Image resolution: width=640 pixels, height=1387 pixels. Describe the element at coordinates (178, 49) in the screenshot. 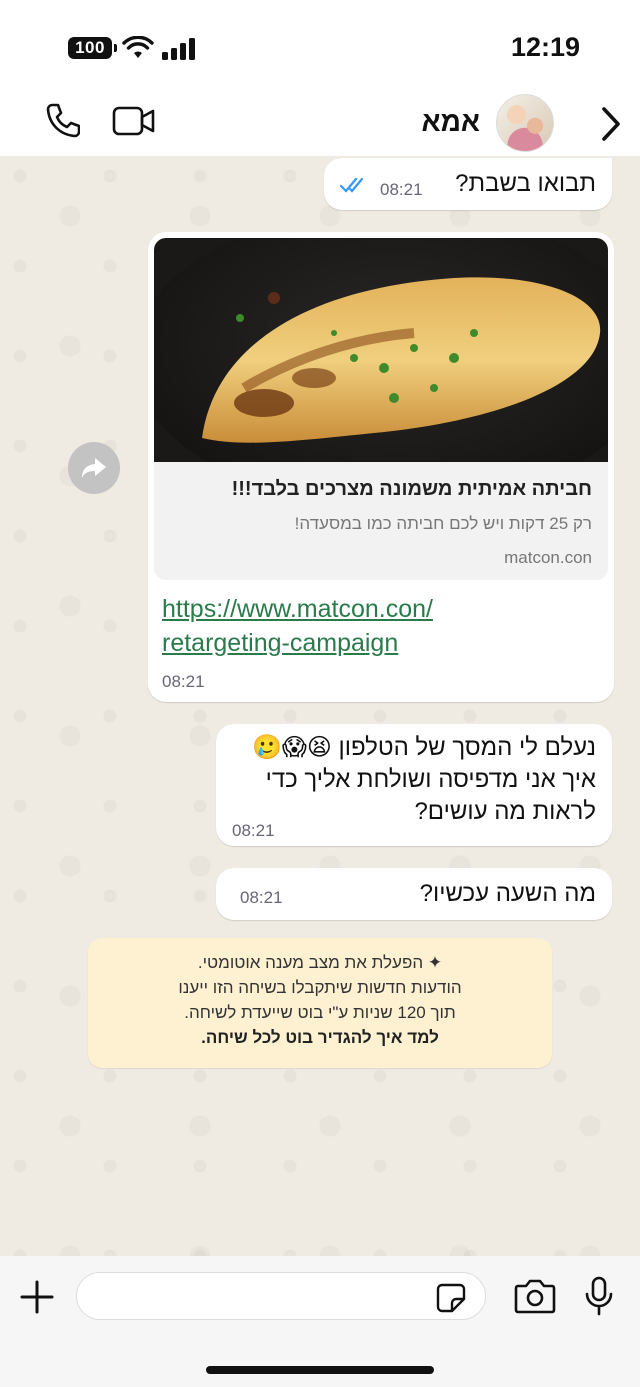

I see `signal-icon` at that location.